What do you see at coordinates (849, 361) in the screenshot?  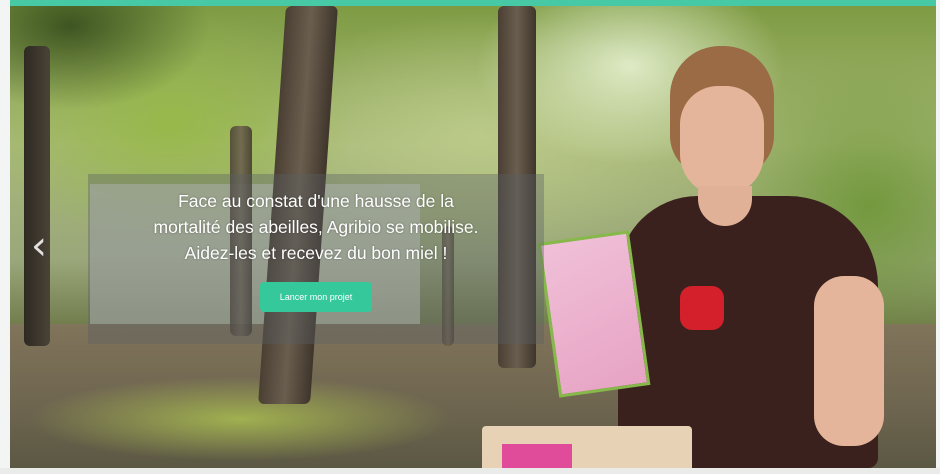 I see `woman-arm` at bounding box center [849, 361].